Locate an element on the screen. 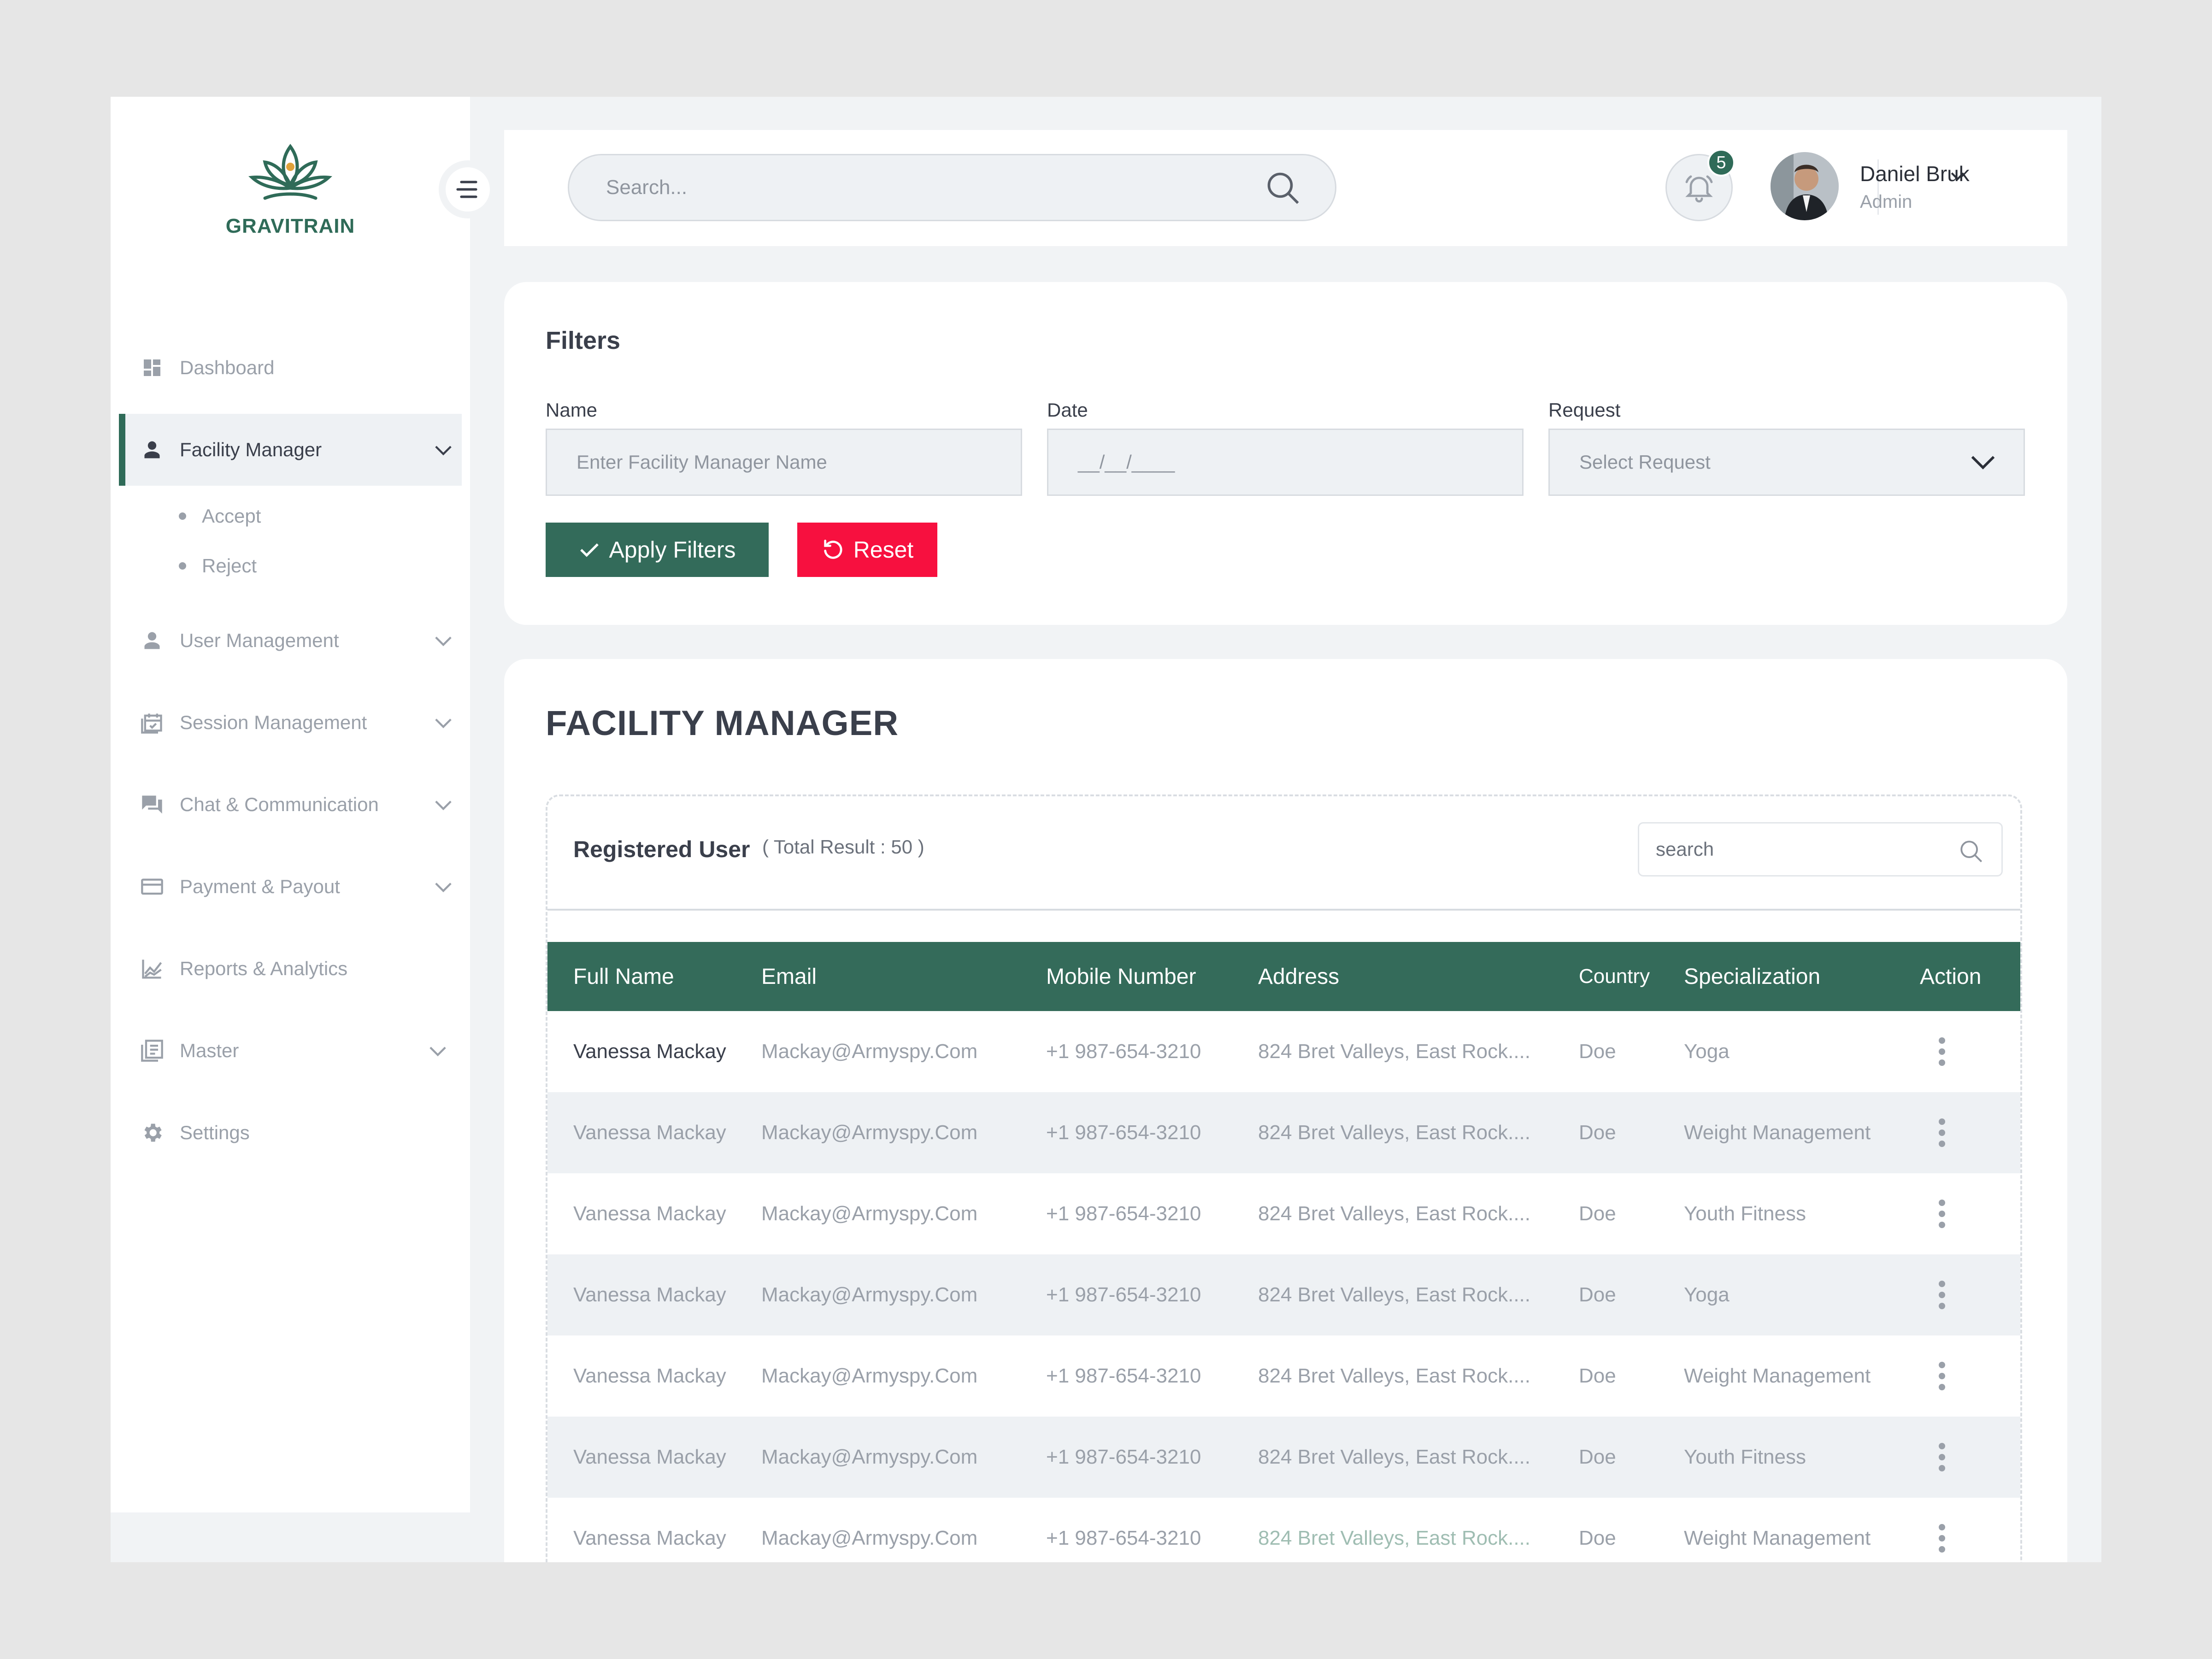 This screenshot has width=2212, height=1659. sidebar-item-payment-payout: Payment & Payout is located at coordinates (290, 887).